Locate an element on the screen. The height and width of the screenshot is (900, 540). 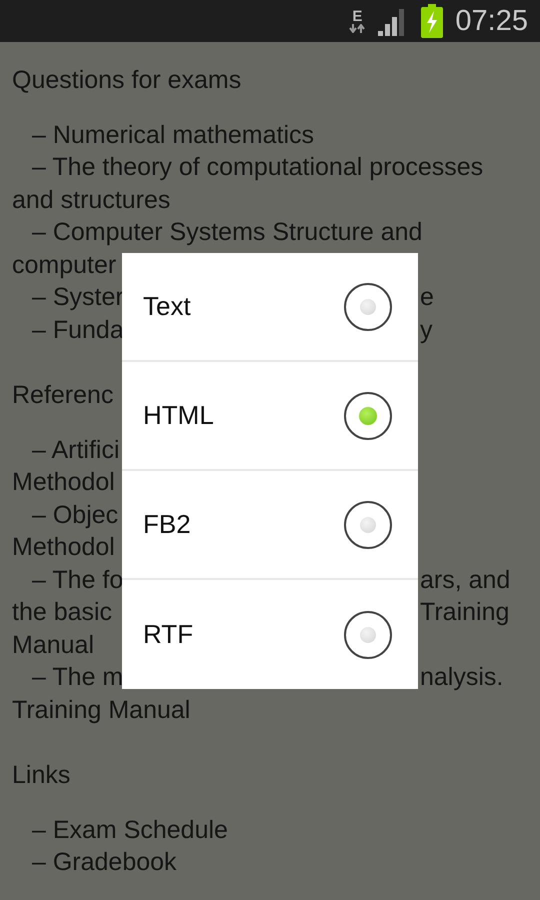
list-text: – The theory of computational processes is located at coordinates (257, 167).